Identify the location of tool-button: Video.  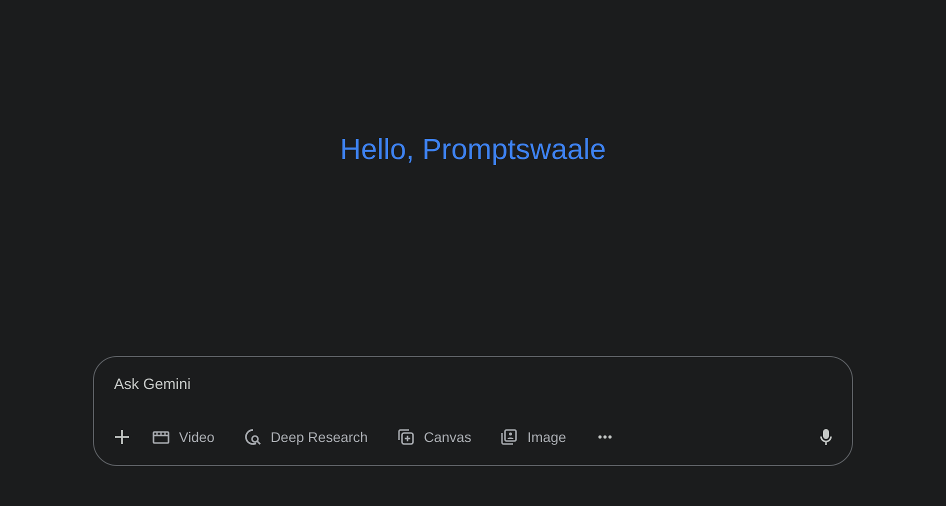
(183, 437).